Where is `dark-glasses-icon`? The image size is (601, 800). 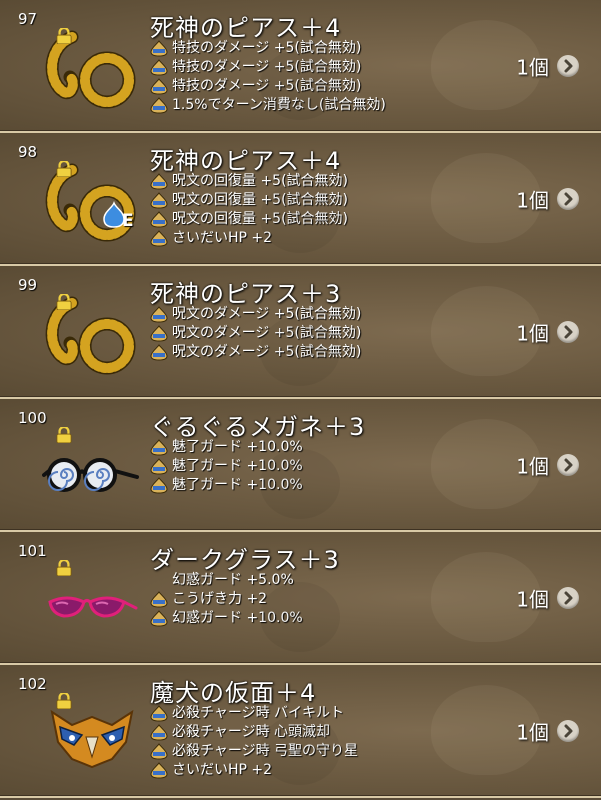
dark-glasses-icon is located at coordinates (92, 601).